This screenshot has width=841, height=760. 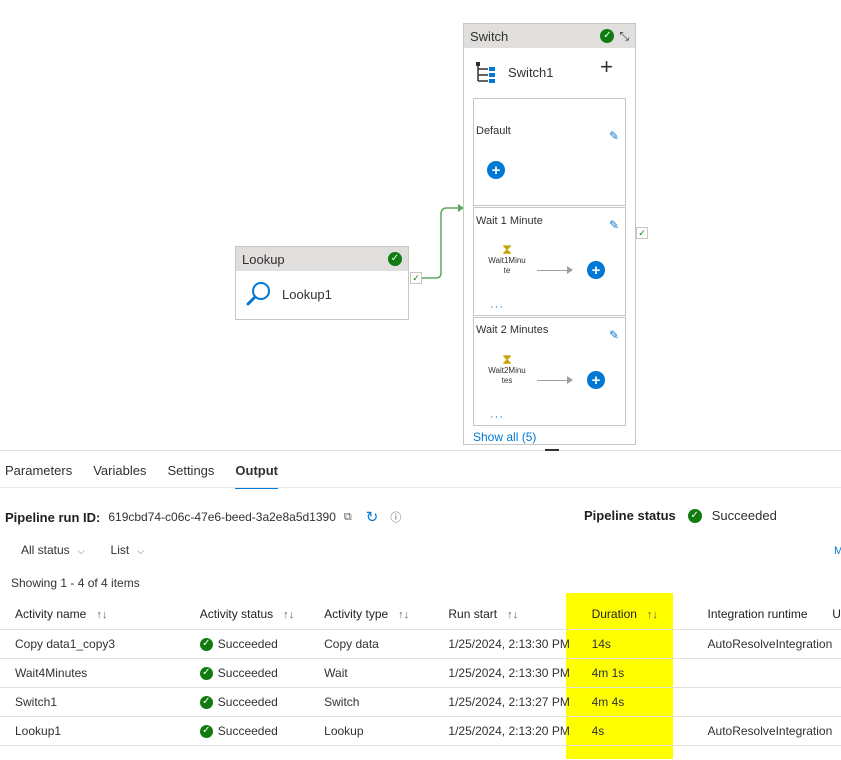 What do you see at coordinates (507, 368) in the screenshot?
I see `wait-activity: ⧗ Wait2Minu tes` at bounding box center [507, 368].